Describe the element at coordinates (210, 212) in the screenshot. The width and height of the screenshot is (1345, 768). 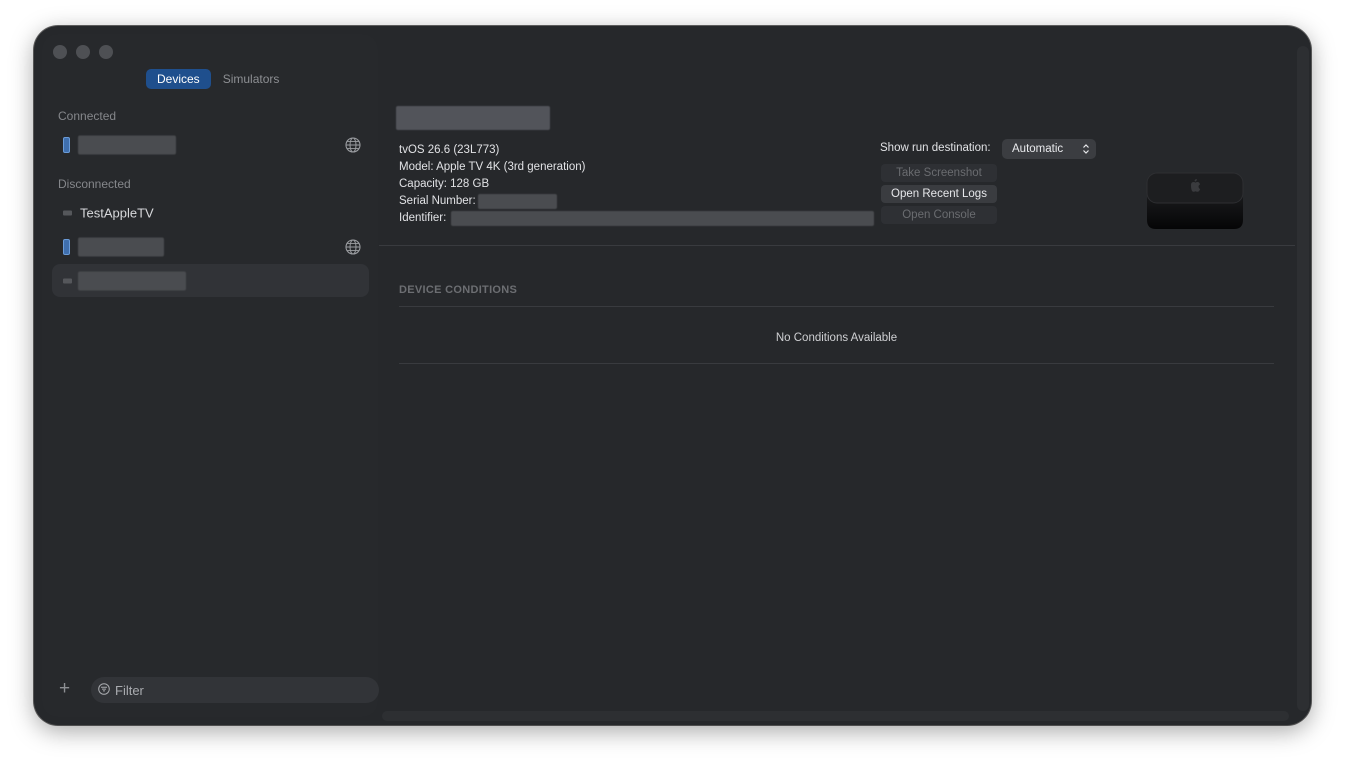
I see `device-row-testappletv: TestAppleTV` at that location.